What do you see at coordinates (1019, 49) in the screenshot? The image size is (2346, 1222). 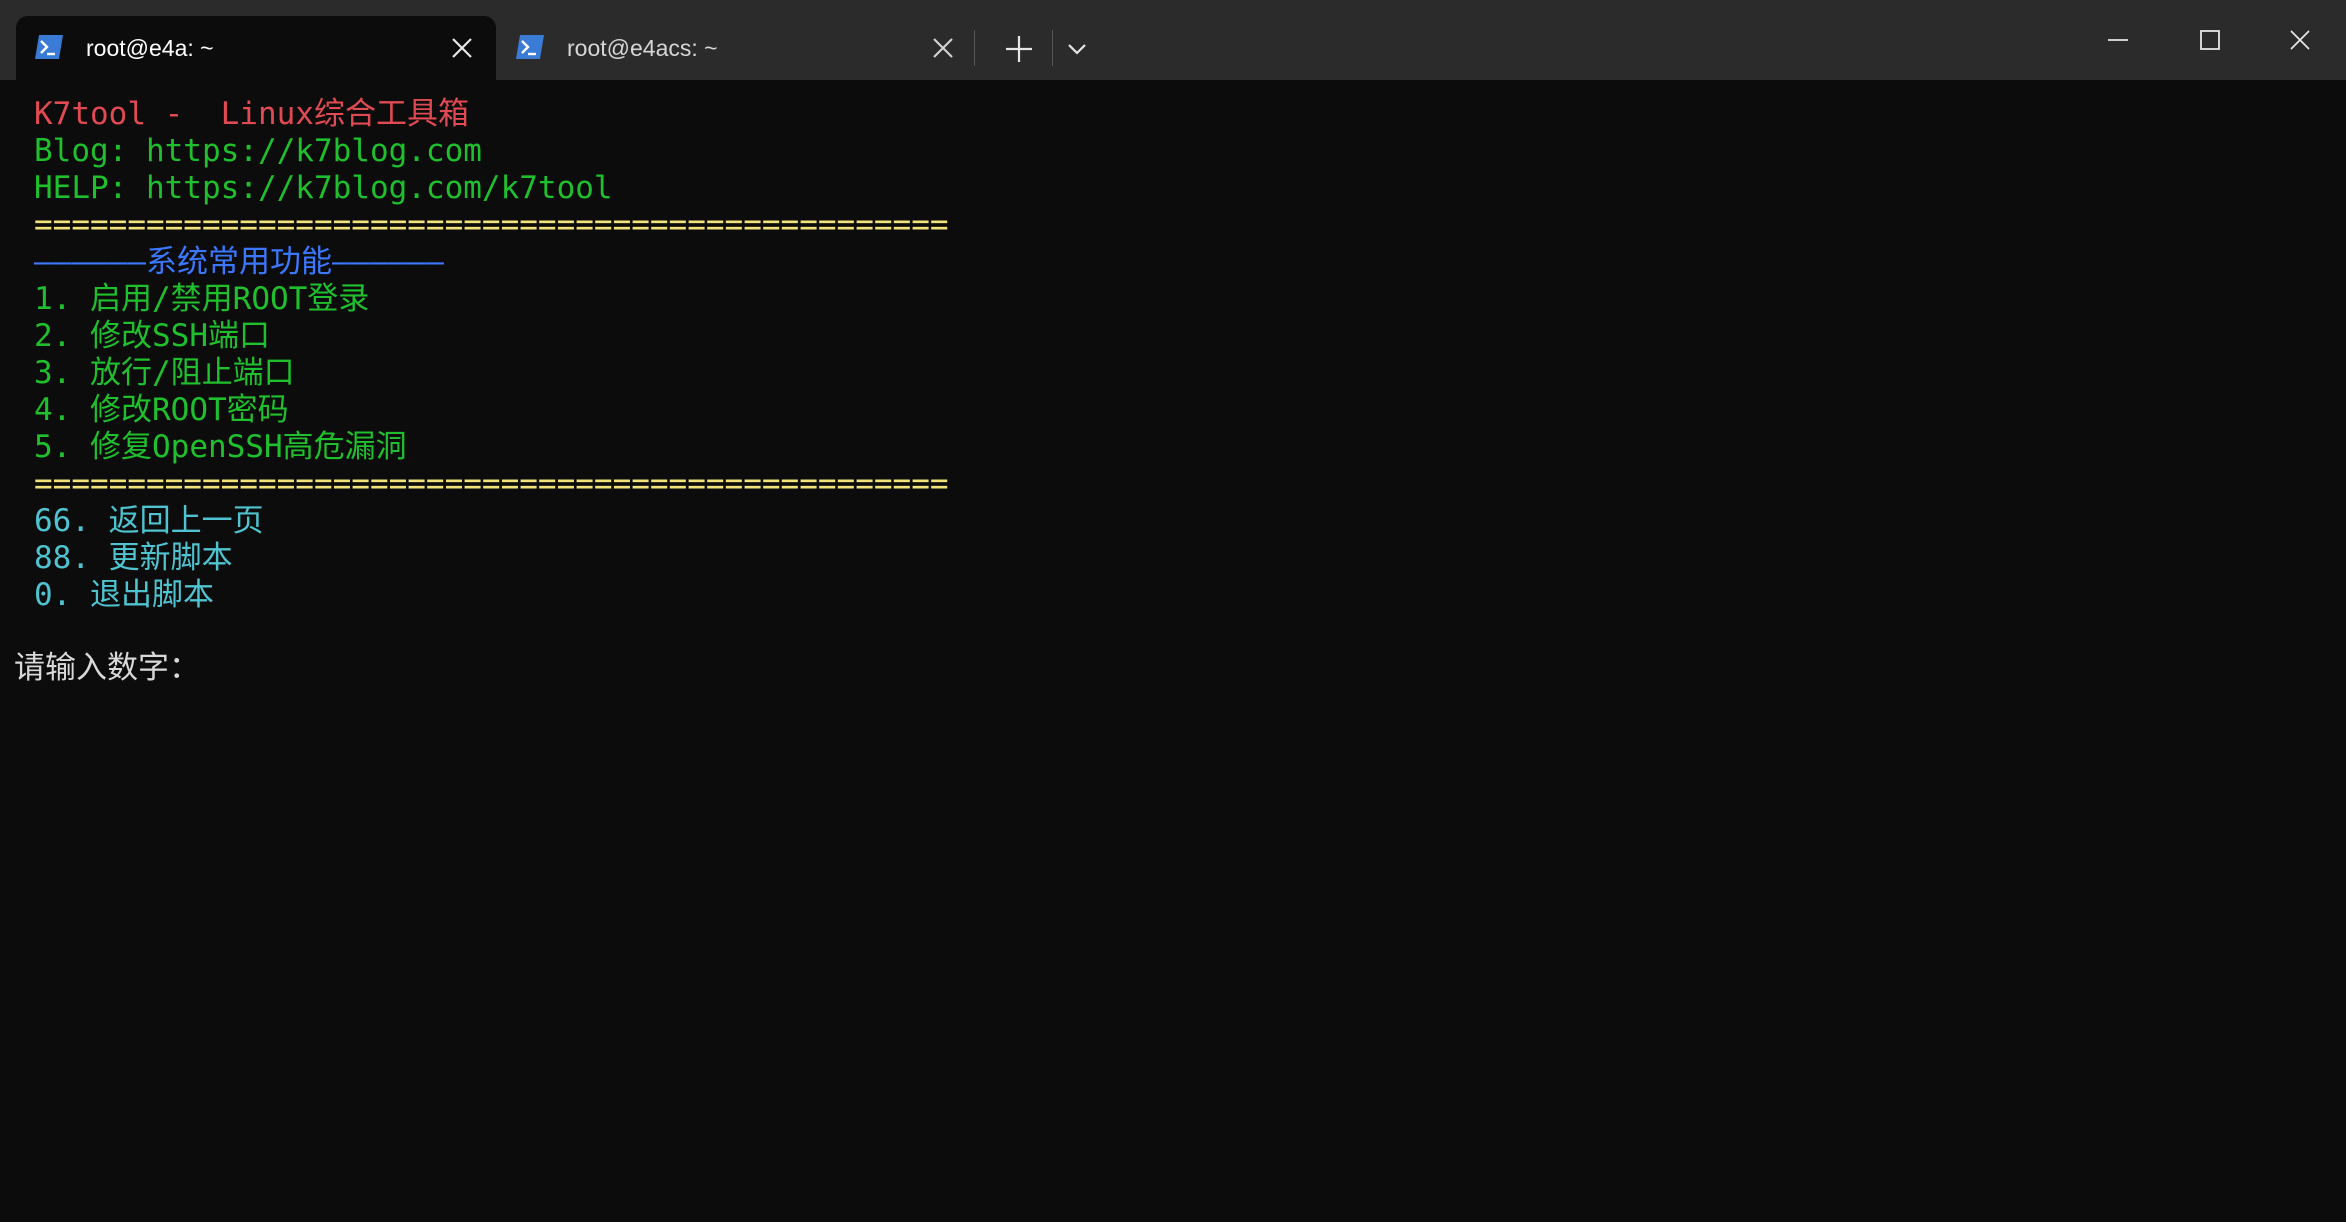 I see `plus-icon` at bounding box center [1019, 49].